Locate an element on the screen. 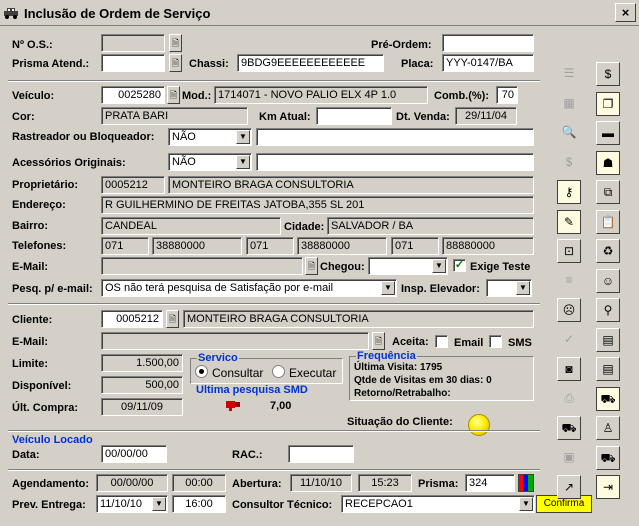  layers-icon: ▣ is located at coordinates (569, 457).